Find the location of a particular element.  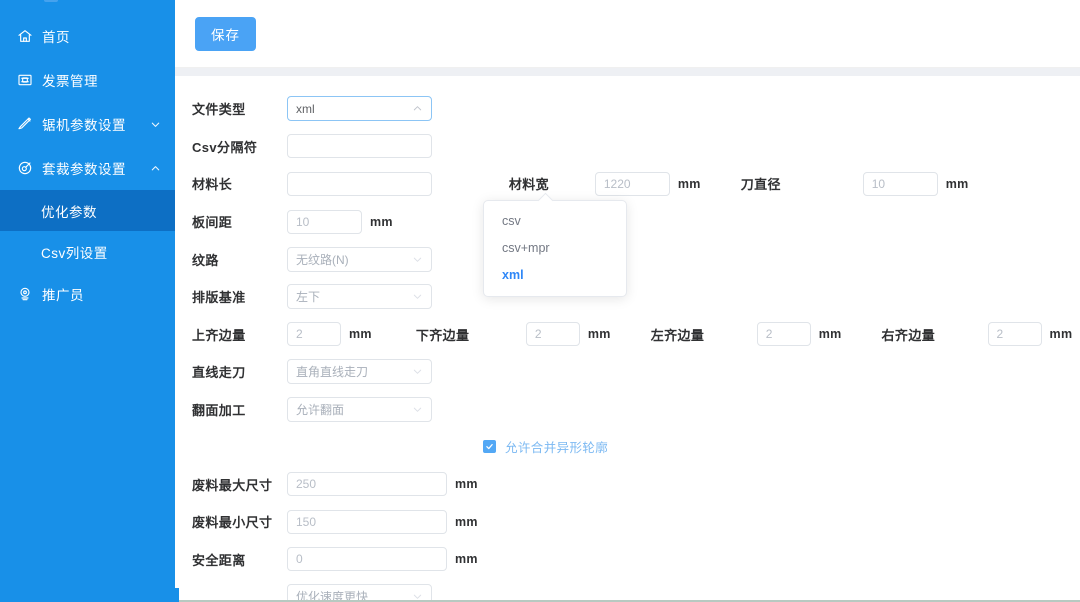

form-row-margins: 上齐边量 mm 下齐边量 mm 左齐边量 mm 右齐边量 mm is located at coordinates (627, 335).